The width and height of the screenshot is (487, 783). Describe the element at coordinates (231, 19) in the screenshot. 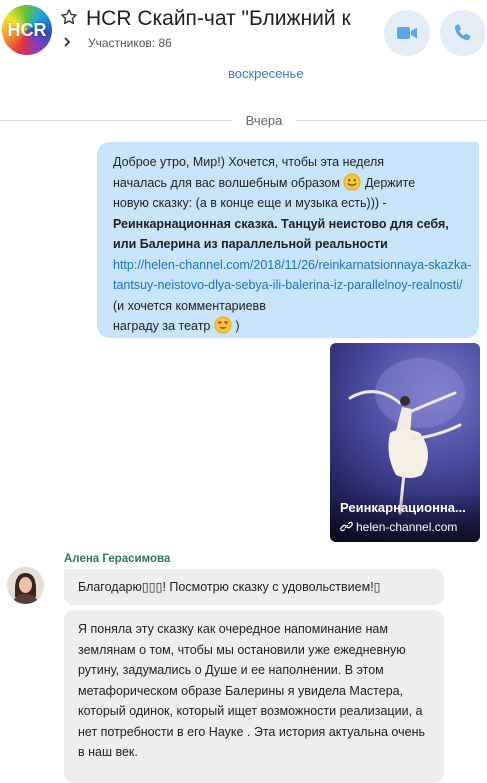

I see `chat-title: HCR Скайп-чат "Ближний к` at that location.